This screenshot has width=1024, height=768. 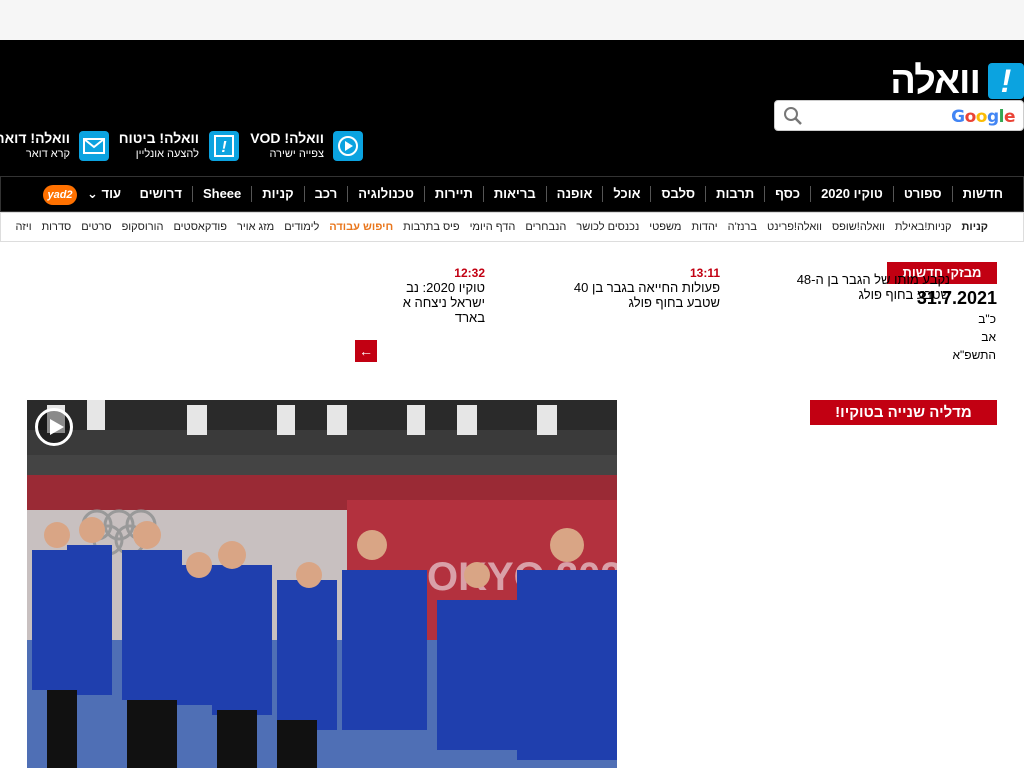 What do you see at coordinates (903, 412) in the screenshot?
I see `section-title: מדליה שנייה בטוקיו!` at bounding box center [903, 412].